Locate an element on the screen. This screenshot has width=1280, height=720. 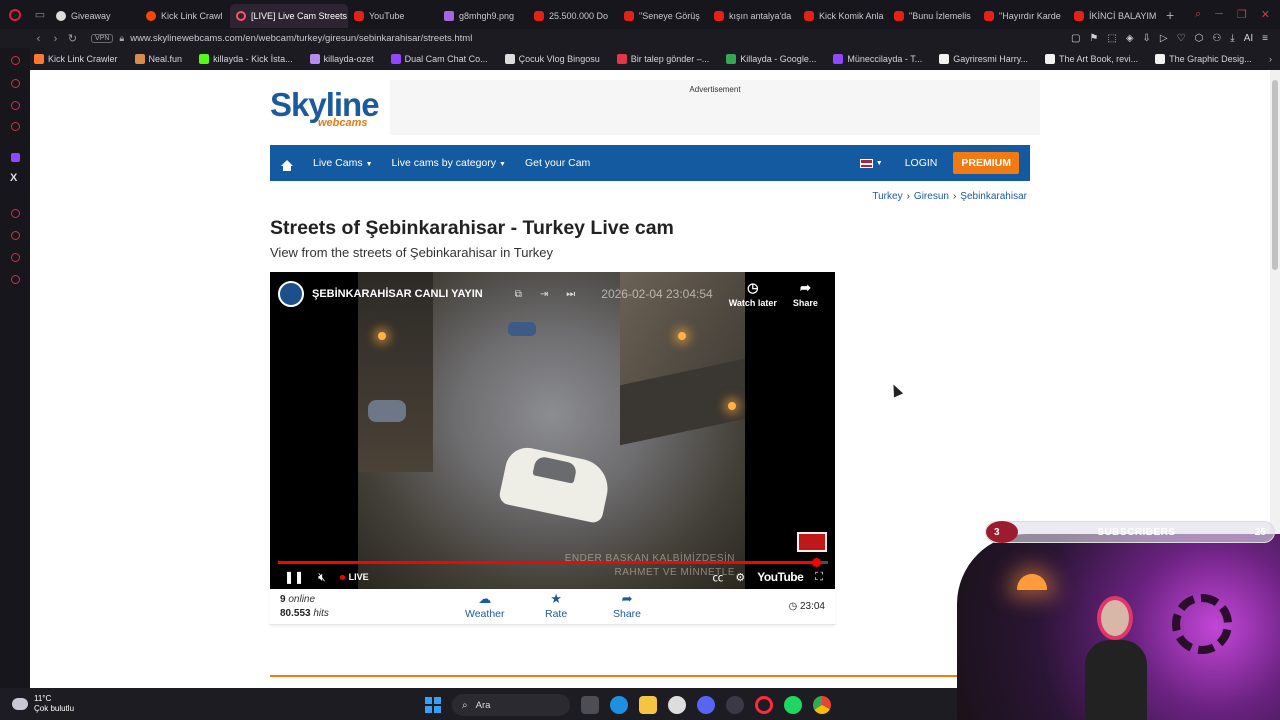
heart-icon: ♡ is located at coordinates (1181, 38).